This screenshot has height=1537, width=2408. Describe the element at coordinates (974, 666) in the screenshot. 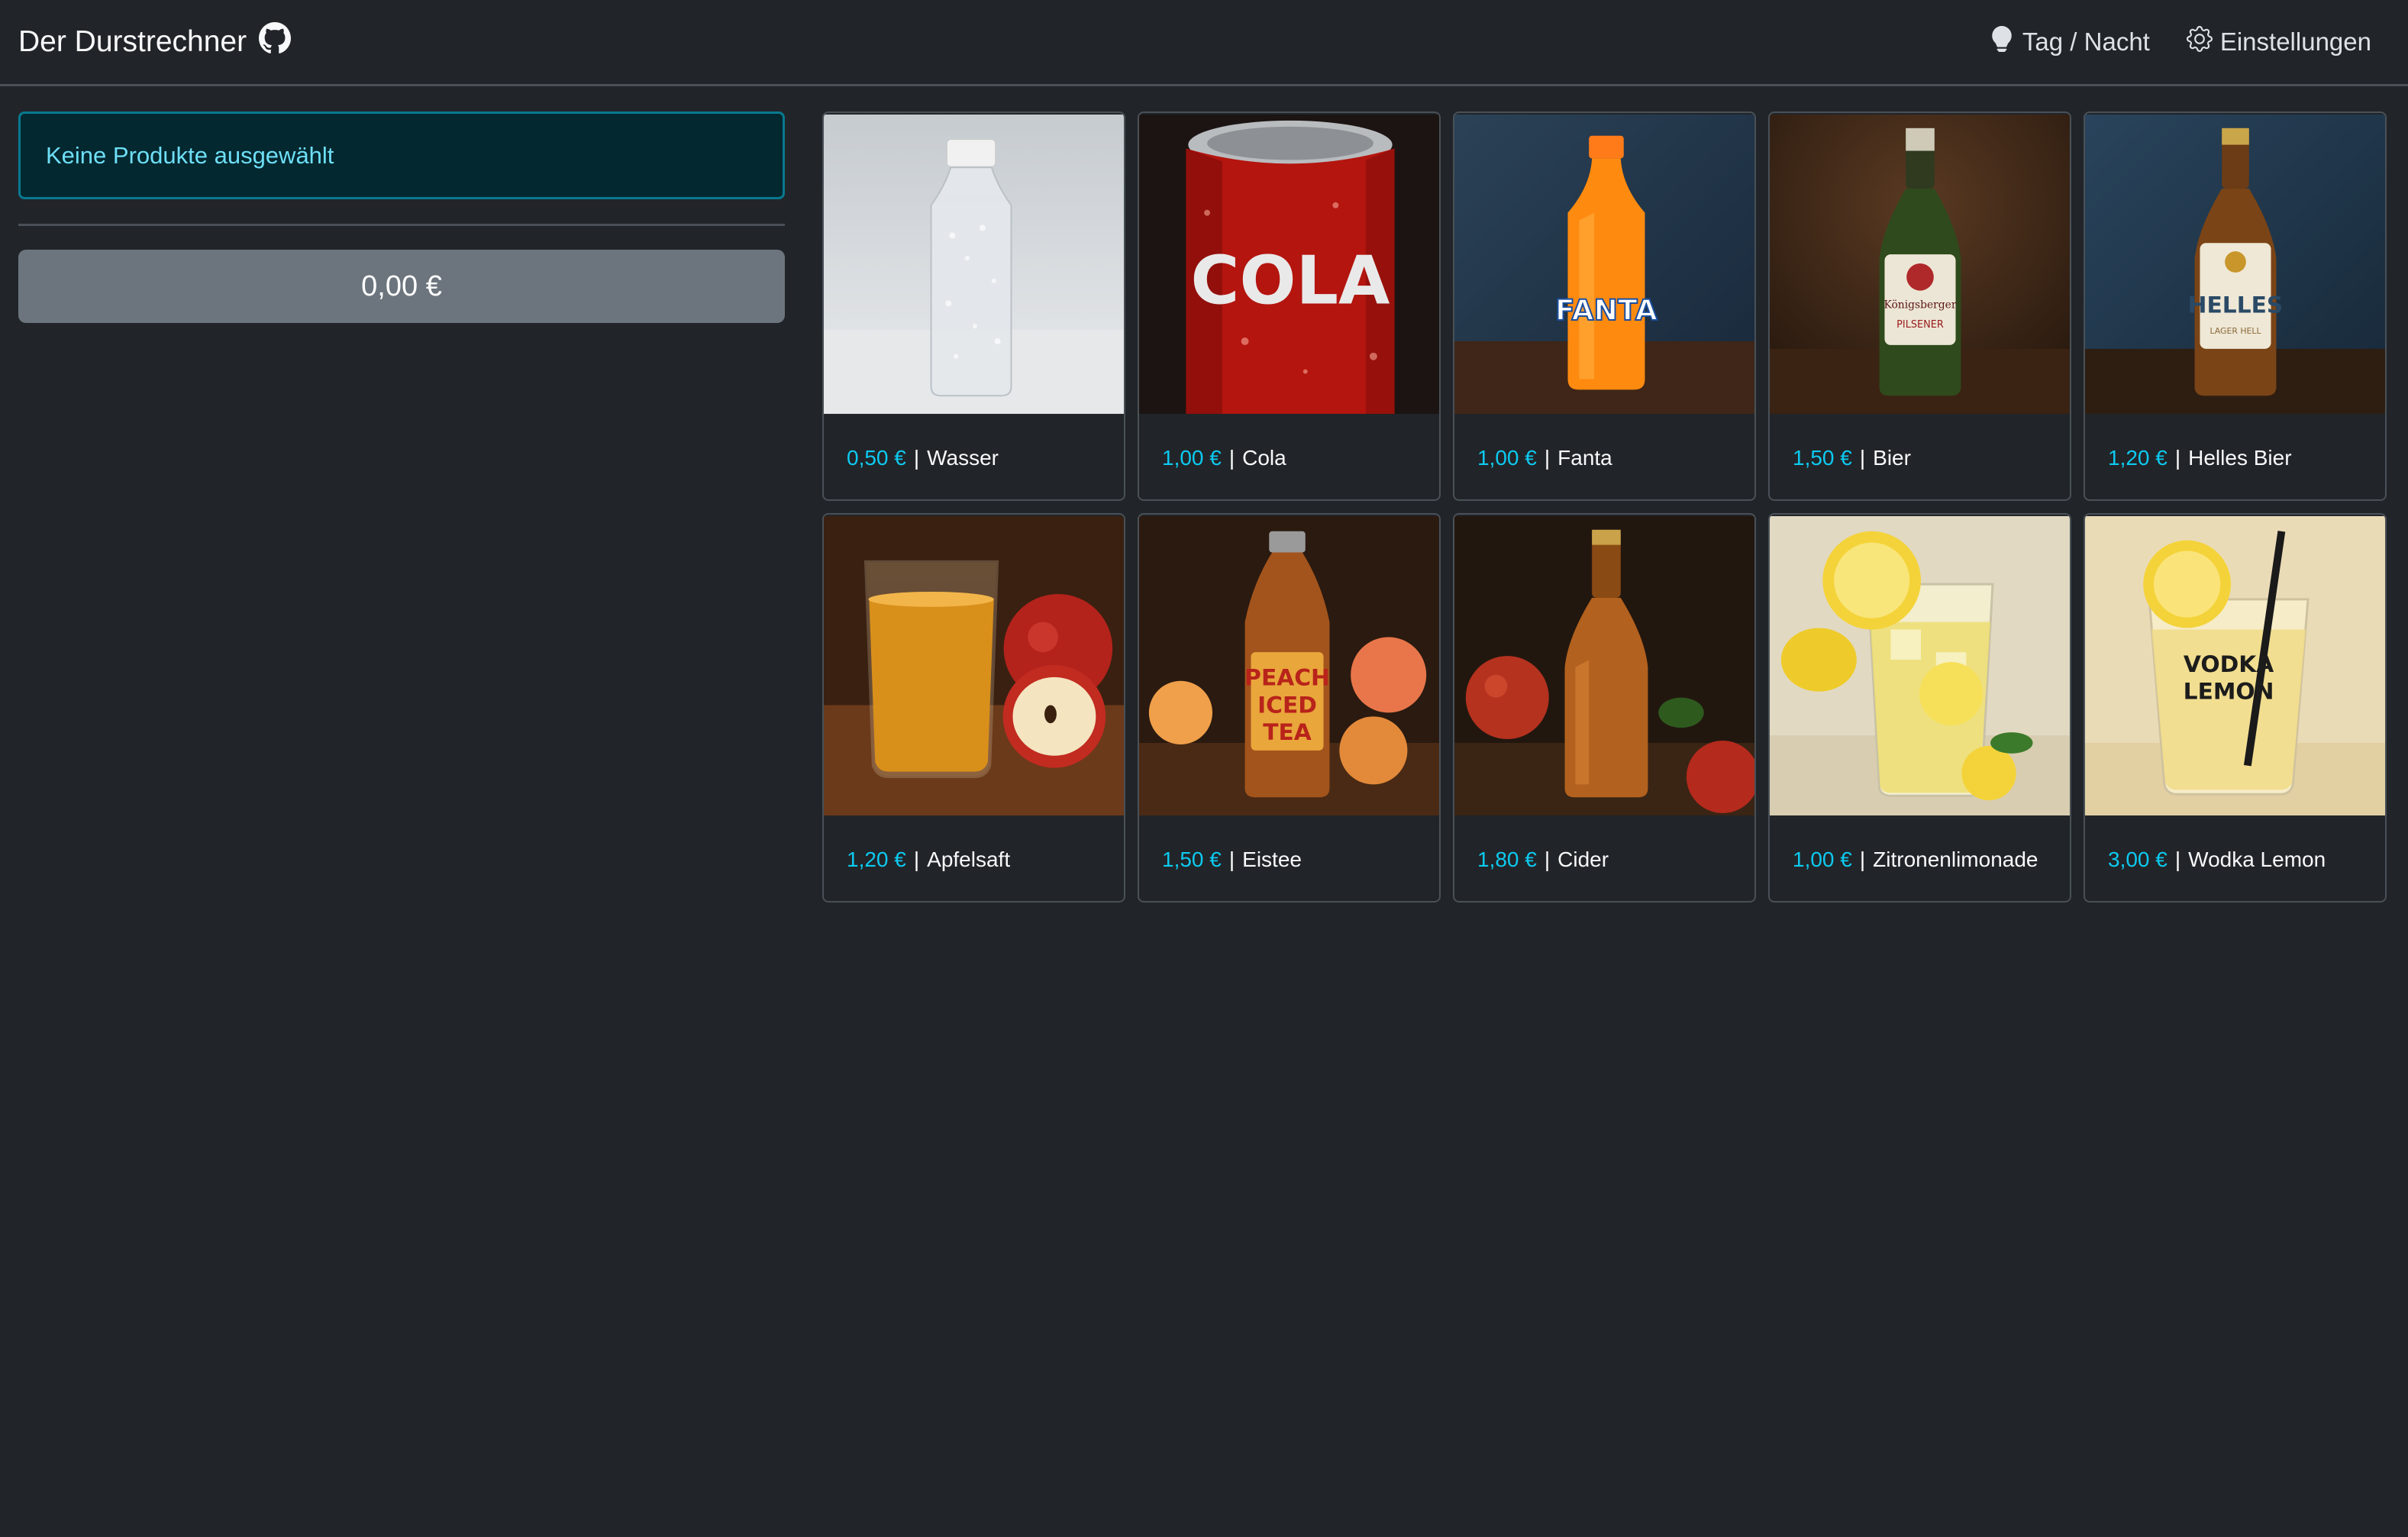

I see `apple-juice-image` at that location.